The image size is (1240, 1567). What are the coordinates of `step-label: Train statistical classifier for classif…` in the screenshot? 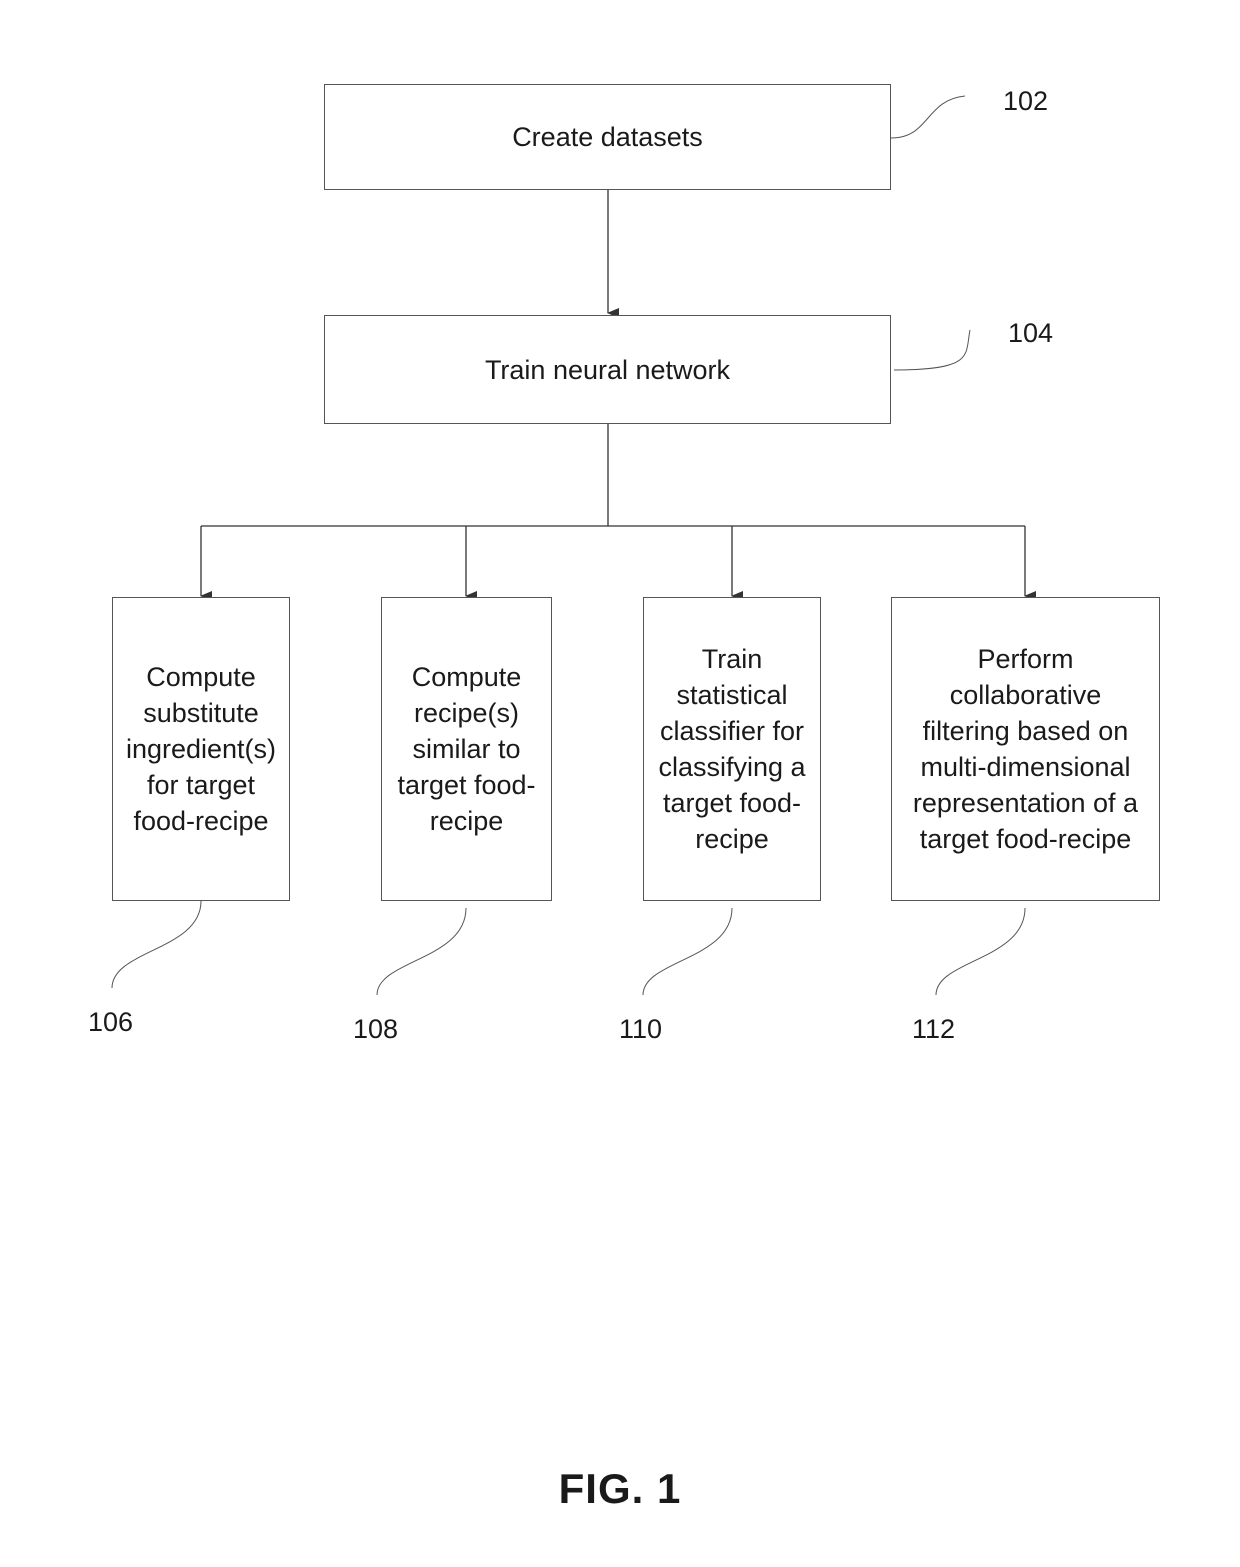 It's located at (732, 749).